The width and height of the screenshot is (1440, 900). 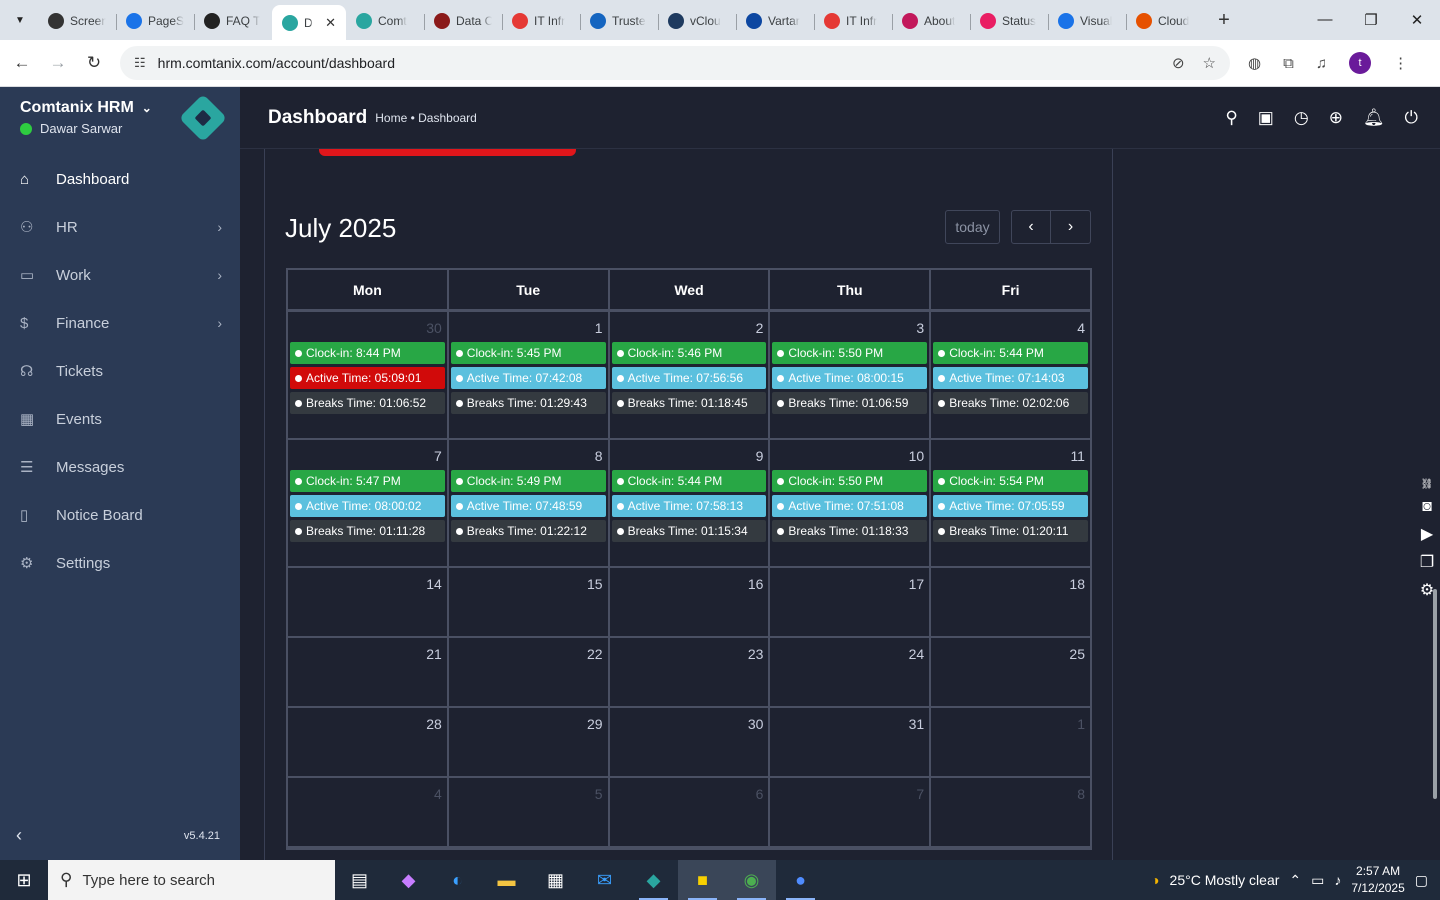 I want to click on today-button: today, so click(x=972, y=227).